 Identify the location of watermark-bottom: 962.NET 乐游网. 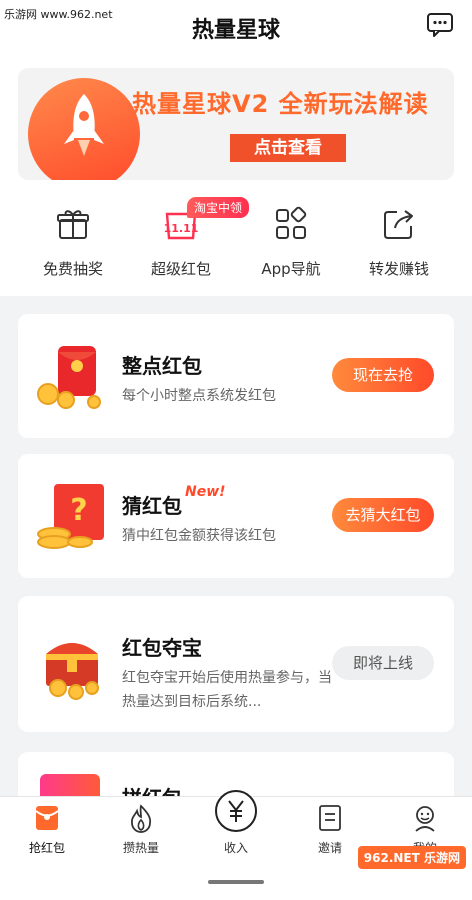
(411, 857).